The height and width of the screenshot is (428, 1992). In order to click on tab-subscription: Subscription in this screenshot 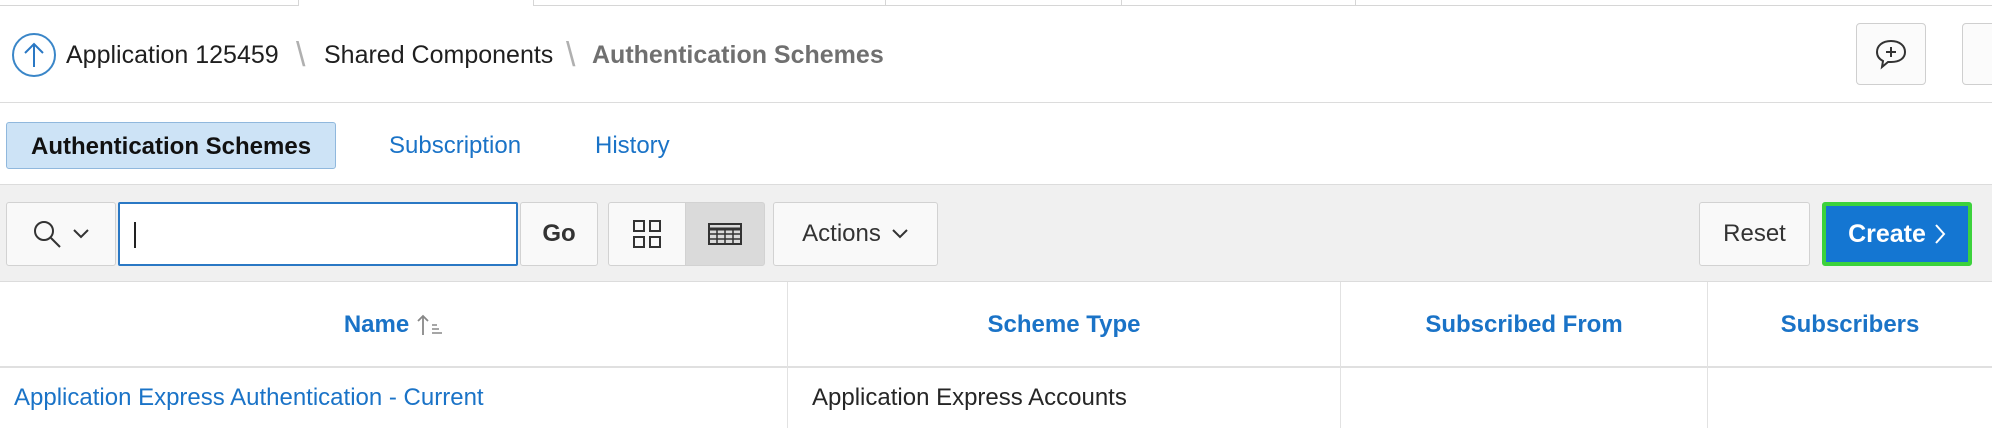, I will do `click(455, 145)`.